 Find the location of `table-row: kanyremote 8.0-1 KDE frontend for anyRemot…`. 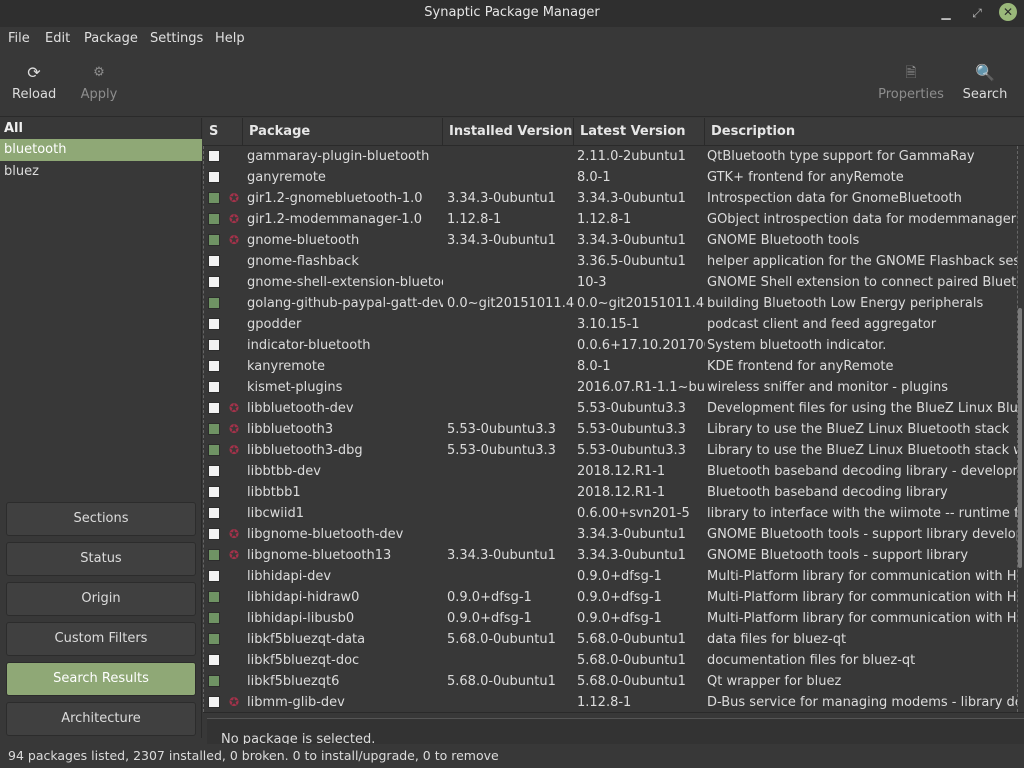

table-row: kanyremote 8.0-1 KDE frontend for anyRemot… is located at coordinates (610, 366).